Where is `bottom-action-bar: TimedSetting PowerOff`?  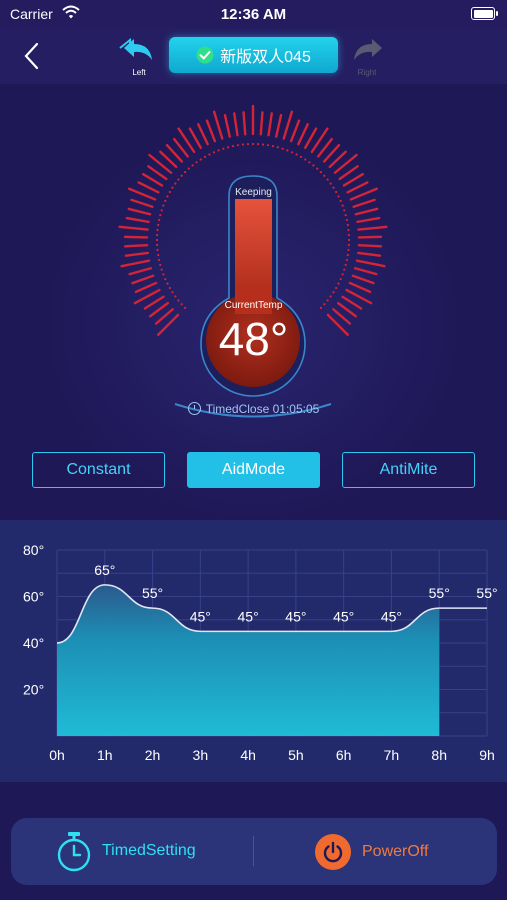 bottom-action-bar: TimedSetting PowerOff is located at coordinates (254, 851).